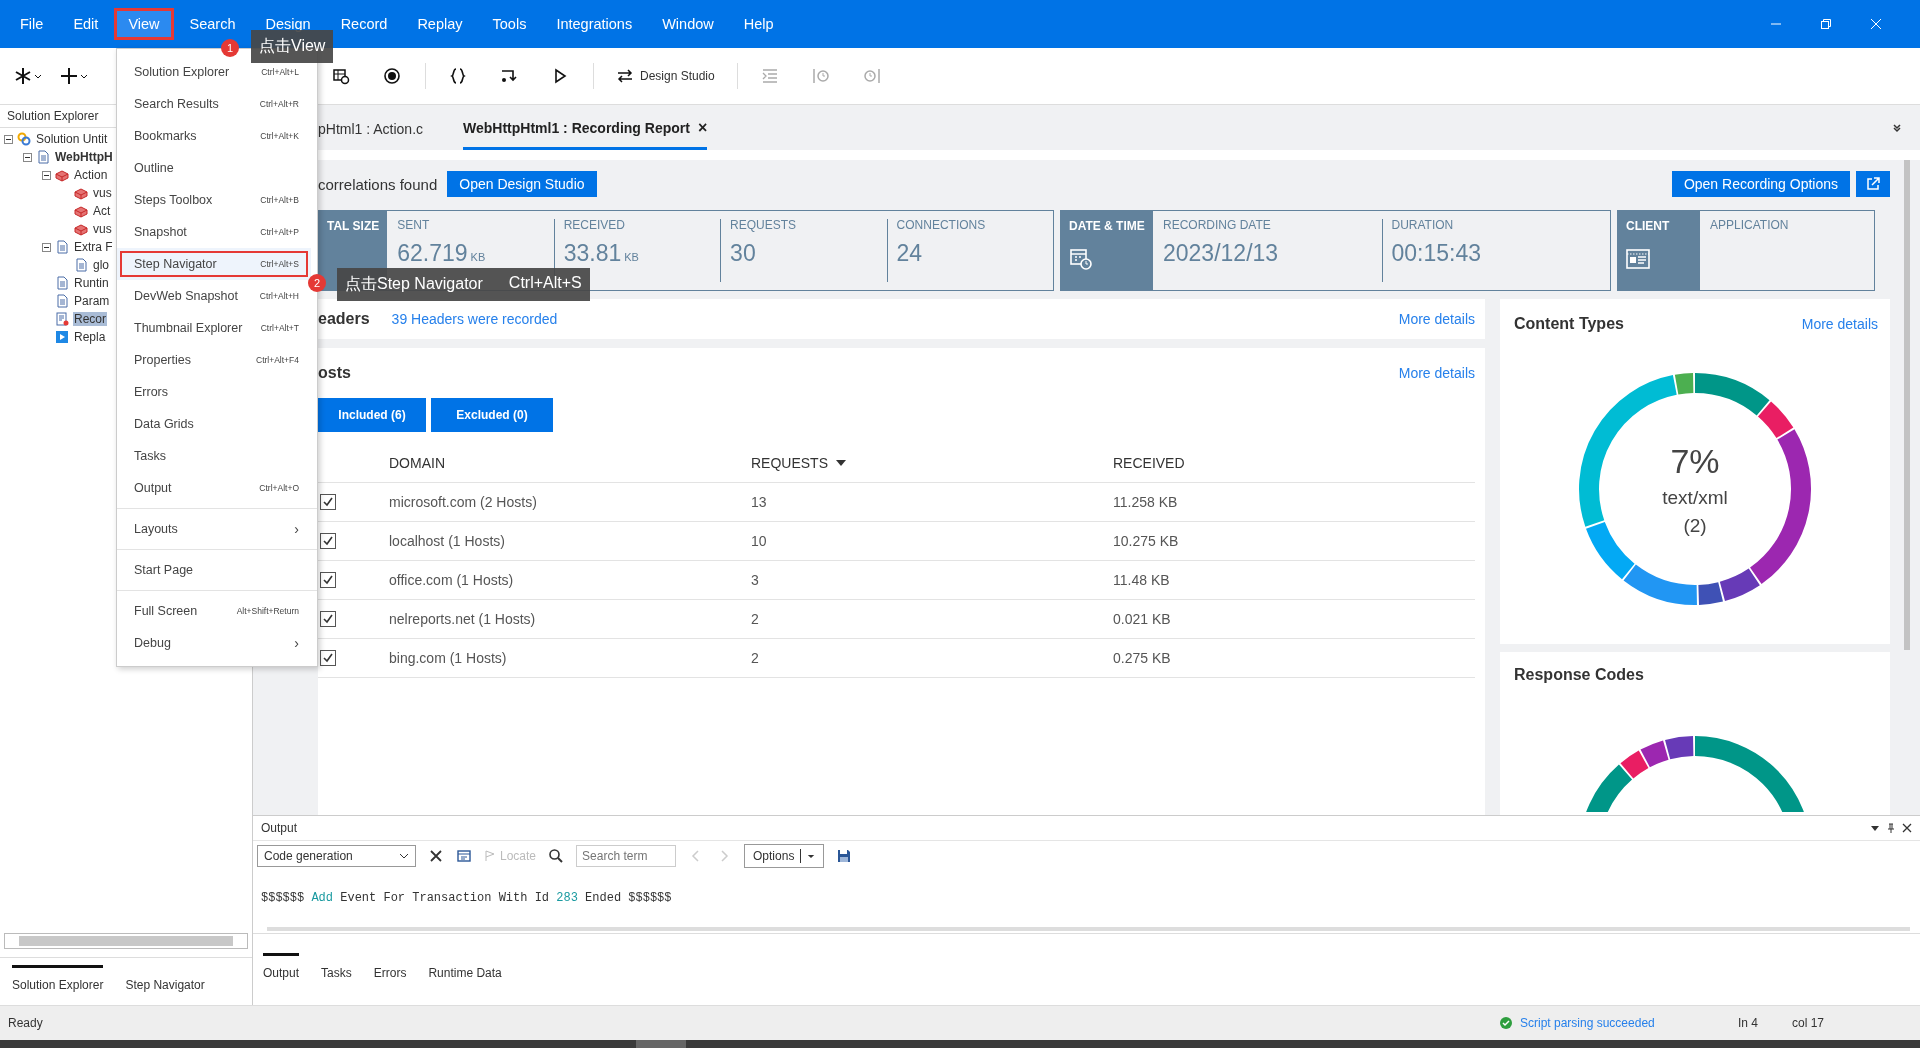 This screenshot has width=1920, height=1048. Describe the element at coordinates (214, 328) in the screenshot. I see `menu-entry: Thumbnail Explorer Ctrl+Alt+T` at that location.